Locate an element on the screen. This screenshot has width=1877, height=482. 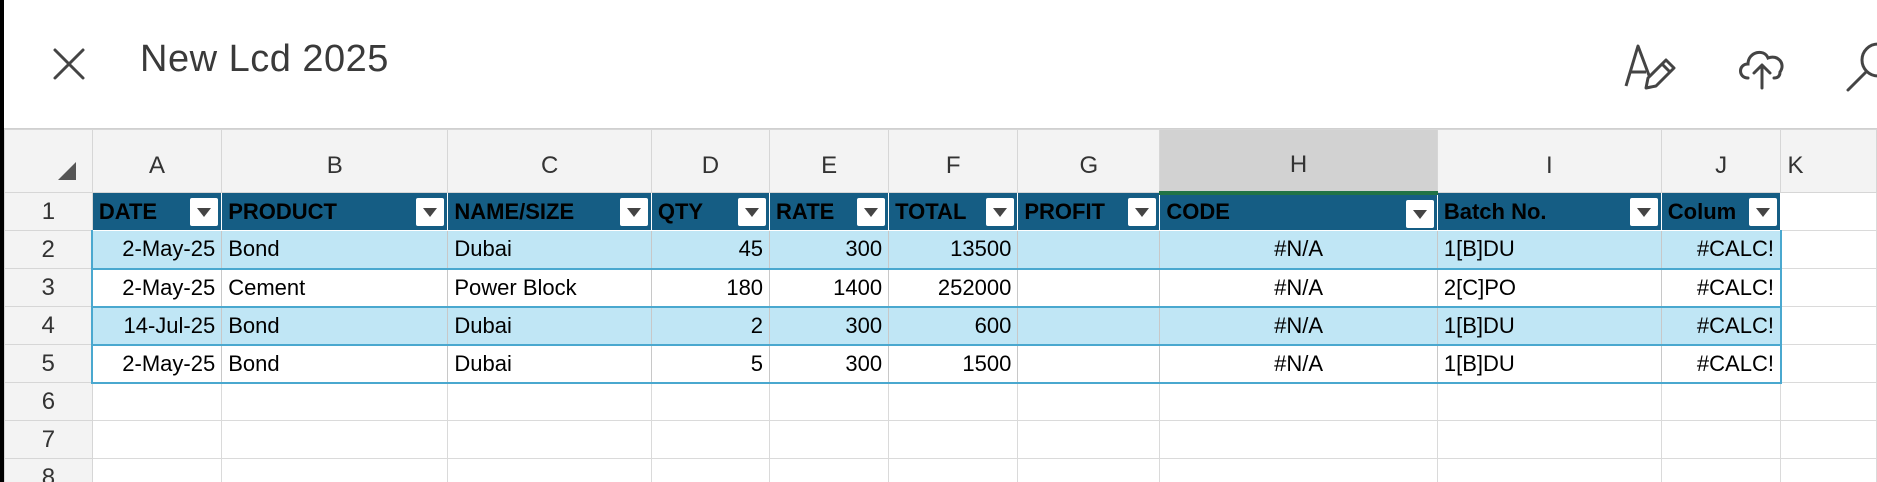
cloud-upload-icon is located at coordinates (1762, 66).